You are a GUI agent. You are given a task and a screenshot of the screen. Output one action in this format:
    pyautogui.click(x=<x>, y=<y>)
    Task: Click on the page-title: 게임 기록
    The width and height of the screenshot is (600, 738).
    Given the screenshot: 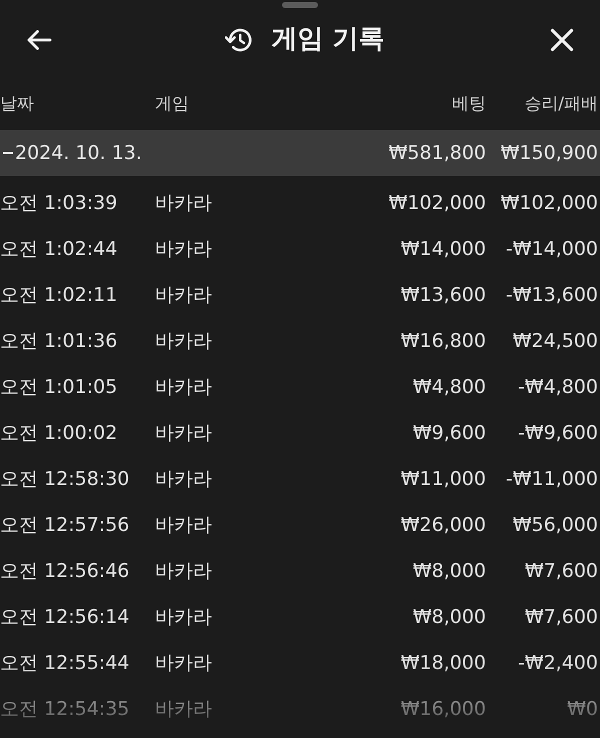 What is the action you would take?
    pyautogui.click(x=328, y=40)
    